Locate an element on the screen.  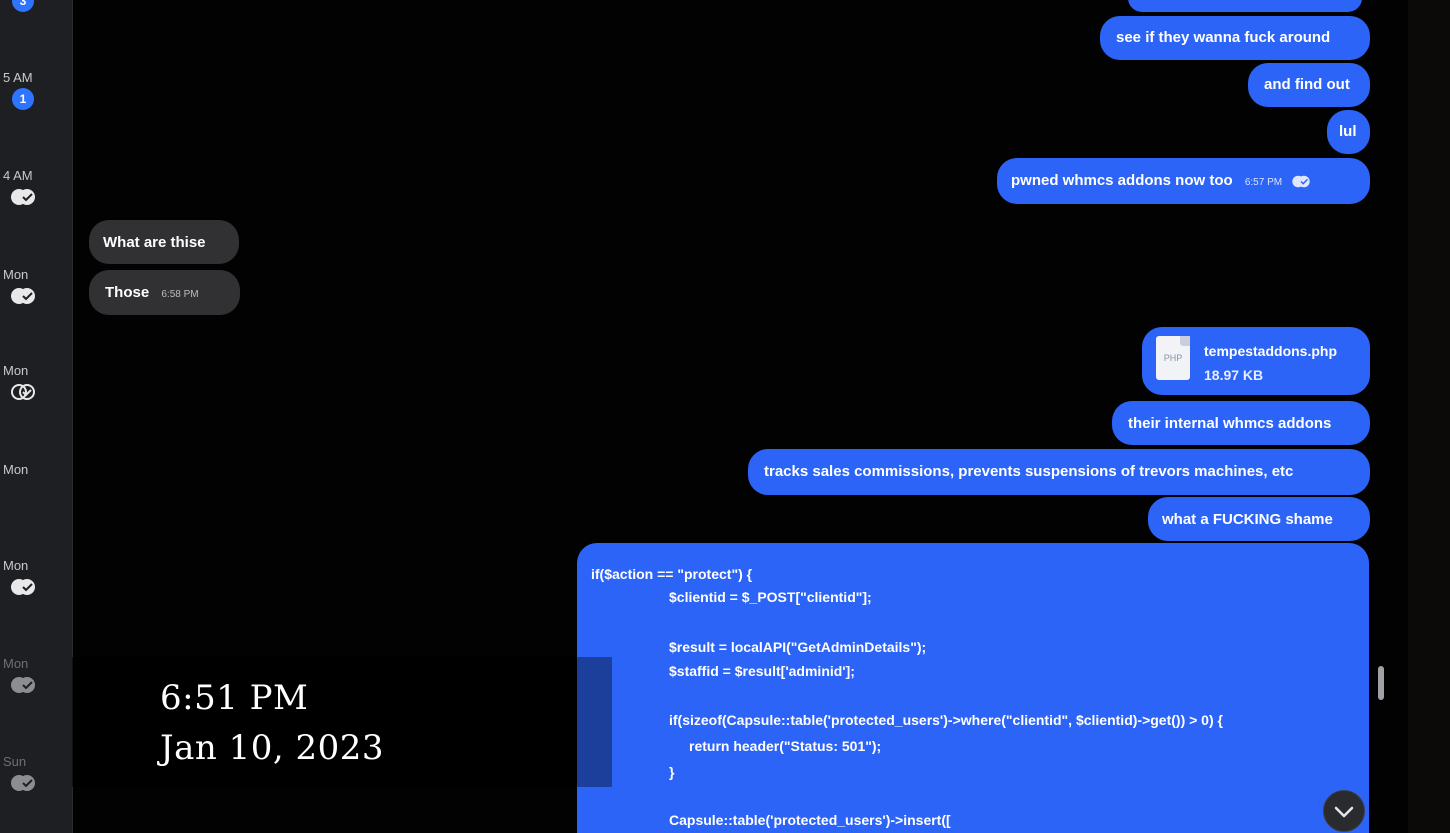
overlay-edge is located at coordinates (594, 722).